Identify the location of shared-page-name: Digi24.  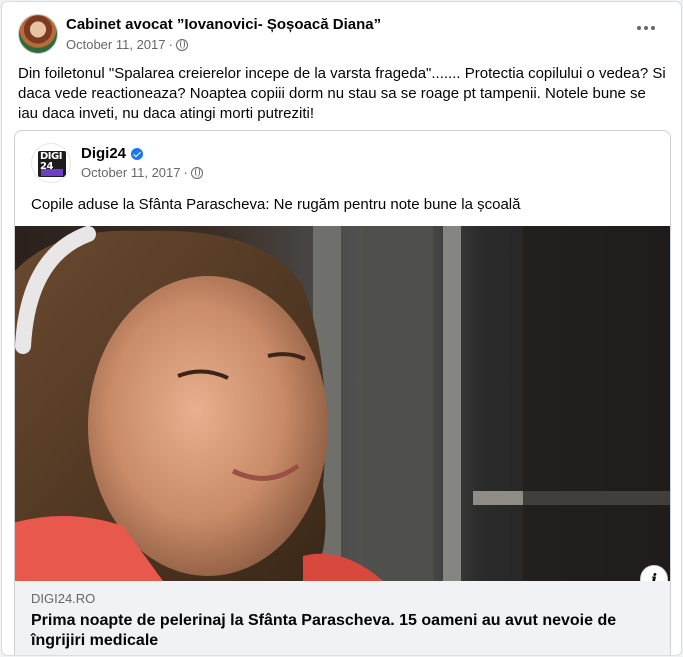
(103, 153).